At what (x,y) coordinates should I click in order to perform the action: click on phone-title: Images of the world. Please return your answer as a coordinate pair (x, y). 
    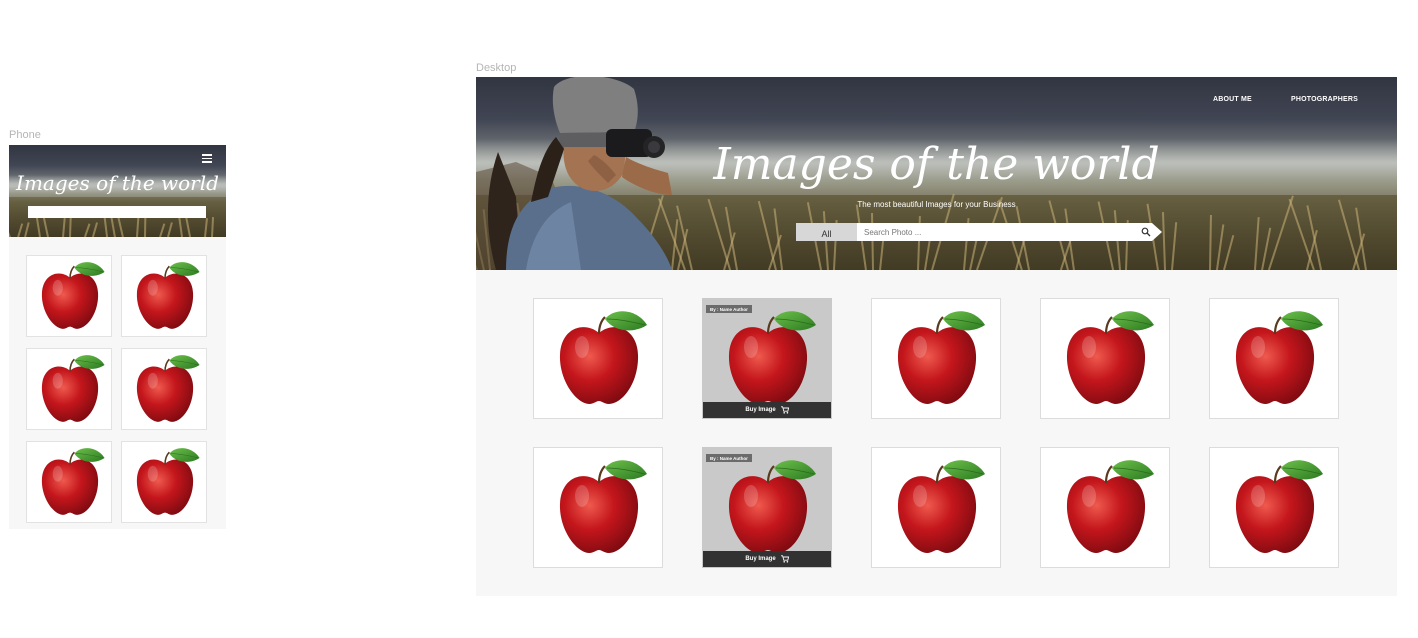
    Looking at the image, I should click on (117, 183).